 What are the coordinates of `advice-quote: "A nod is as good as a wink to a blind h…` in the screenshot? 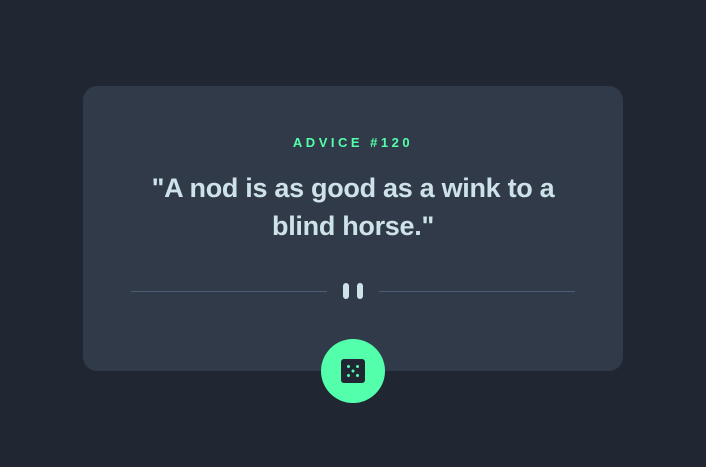 It's located at (353, 207).